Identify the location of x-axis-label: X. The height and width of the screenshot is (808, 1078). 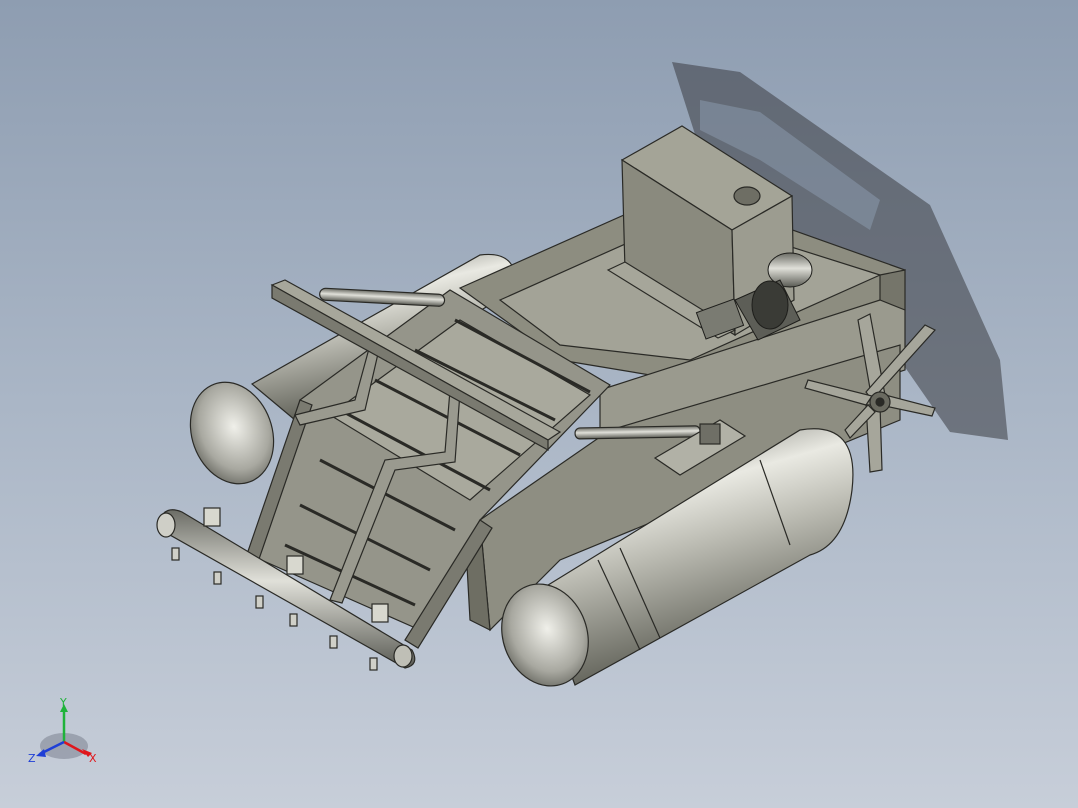
(93, 758).